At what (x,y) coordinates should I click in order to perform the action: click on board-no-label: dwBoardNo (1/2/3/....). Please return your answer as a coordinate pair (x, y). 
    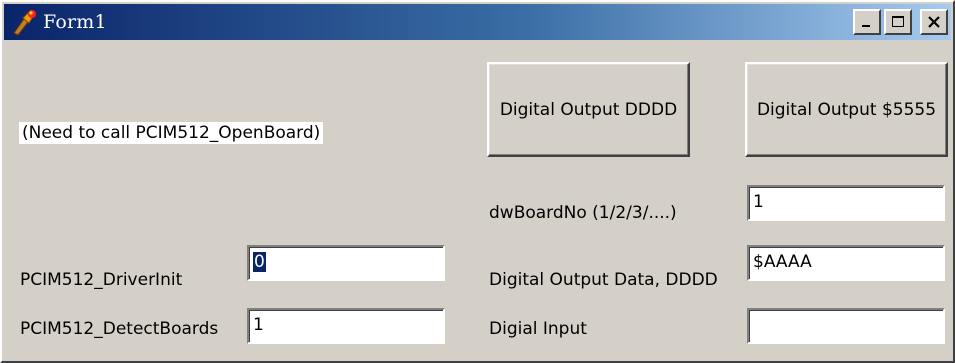
    Looking at the image, I should click on (583, 213).